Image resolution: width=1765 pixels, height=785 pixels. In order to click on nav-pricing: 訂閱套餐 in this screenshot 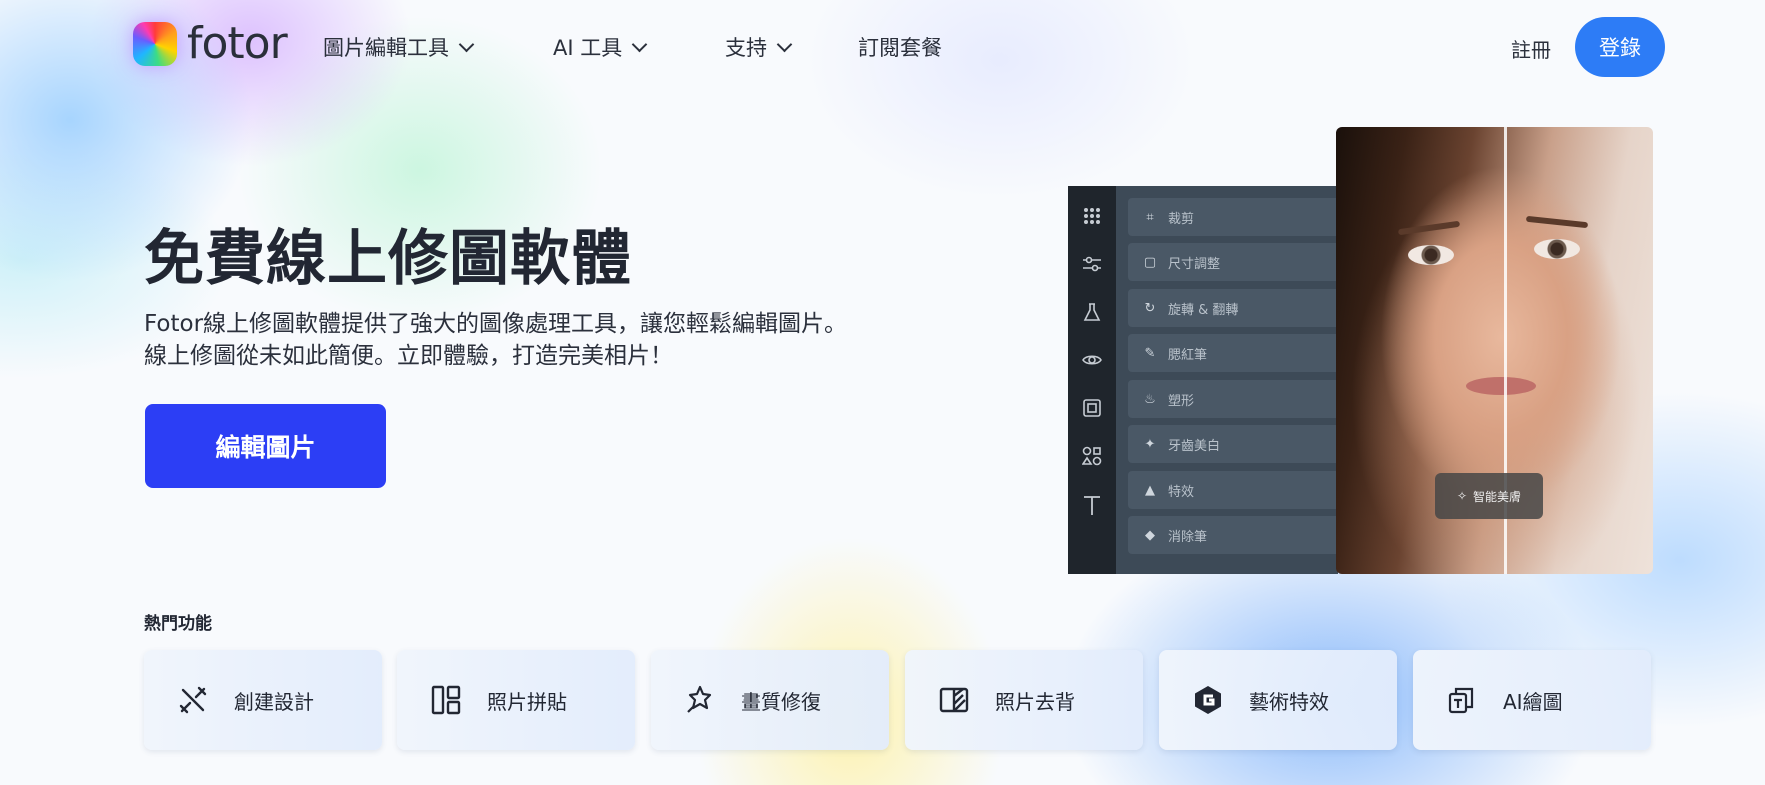, I will do `click(900, 47)`.